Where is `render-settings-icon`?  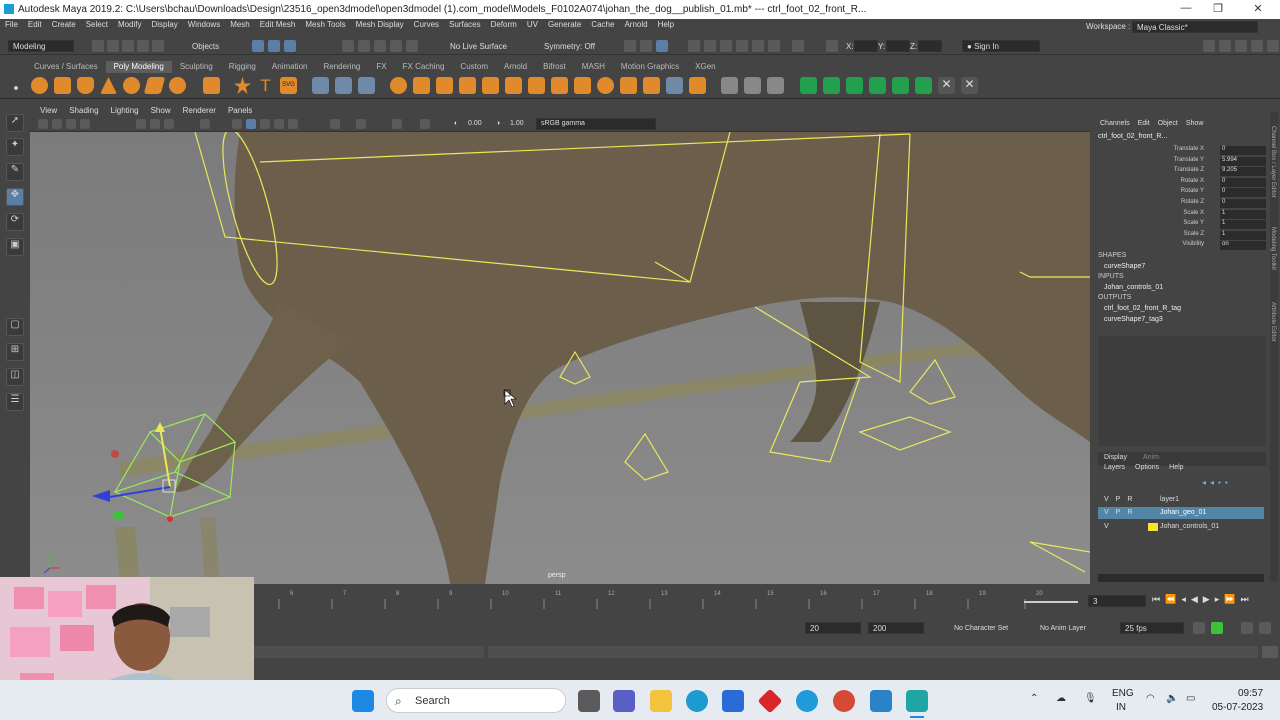 render-settings-icon is located at coordinates (694, 46).